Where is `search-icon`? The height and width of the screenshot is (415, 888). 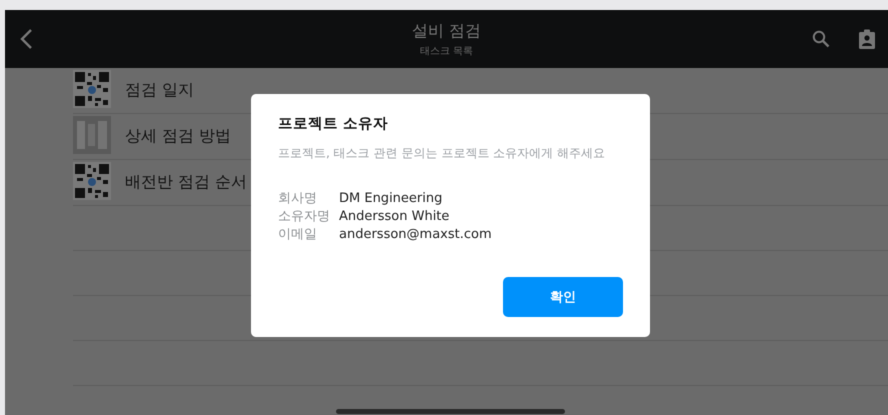 search-icon is located at coordinates (821, 39).